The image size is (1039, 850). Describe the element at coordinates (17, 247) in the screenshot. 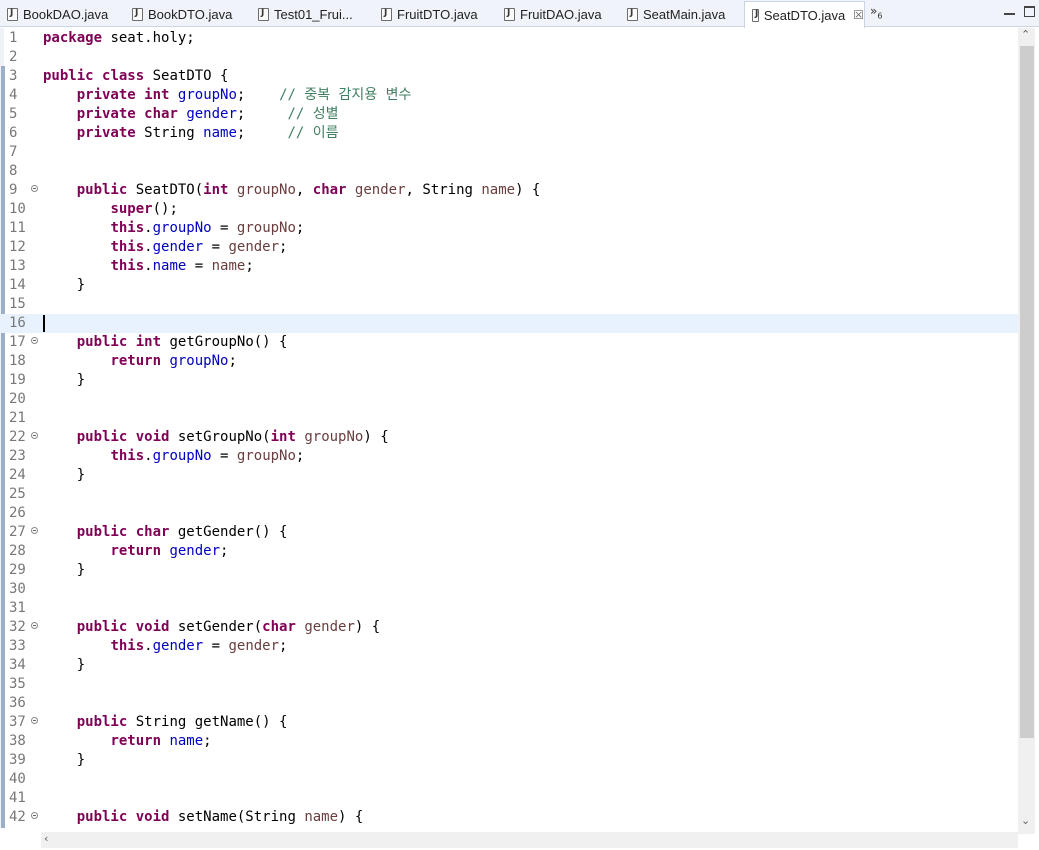

I see `line-number: 12` at that location.